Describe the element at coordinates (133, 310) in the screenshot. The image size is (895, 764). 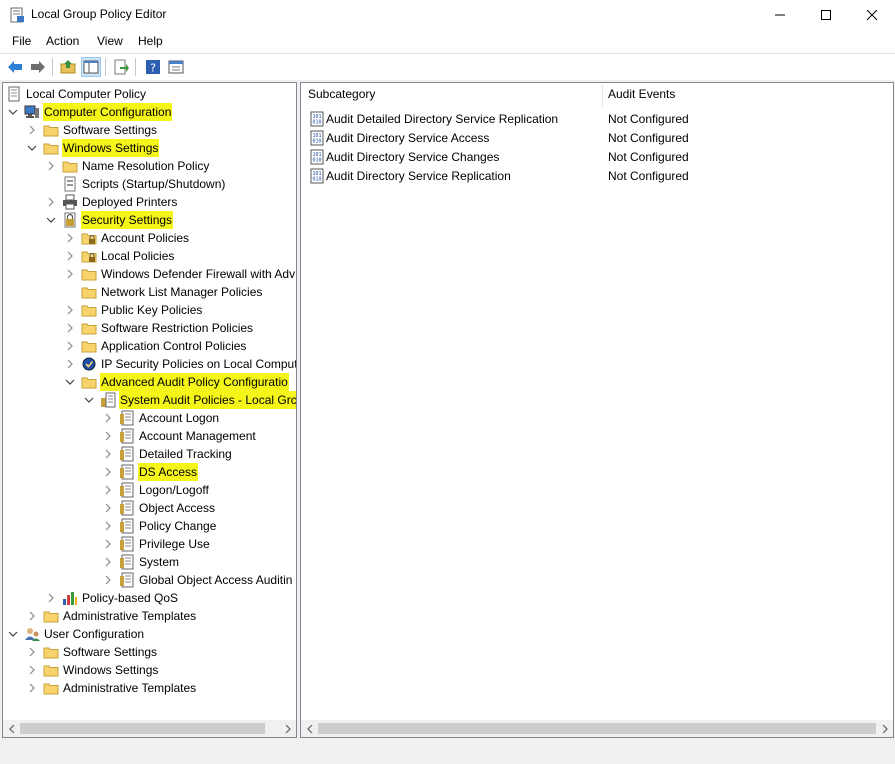
I see `tree-node: Public Key Policies` at that location.